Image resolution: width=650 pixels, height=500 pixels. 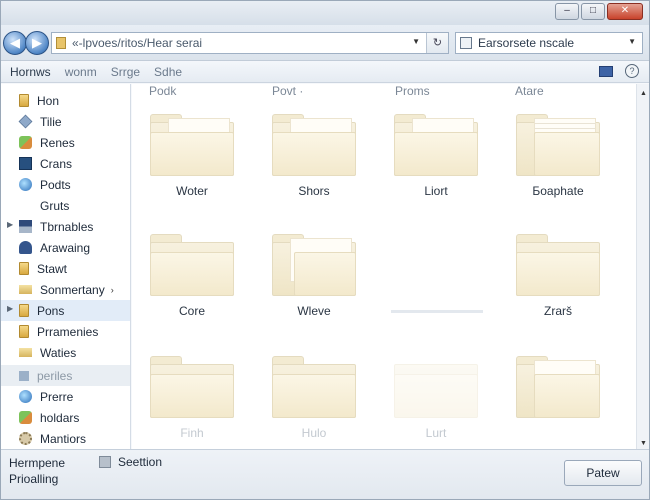 I want to click on diamond-icon, so click(x=25, y=121).